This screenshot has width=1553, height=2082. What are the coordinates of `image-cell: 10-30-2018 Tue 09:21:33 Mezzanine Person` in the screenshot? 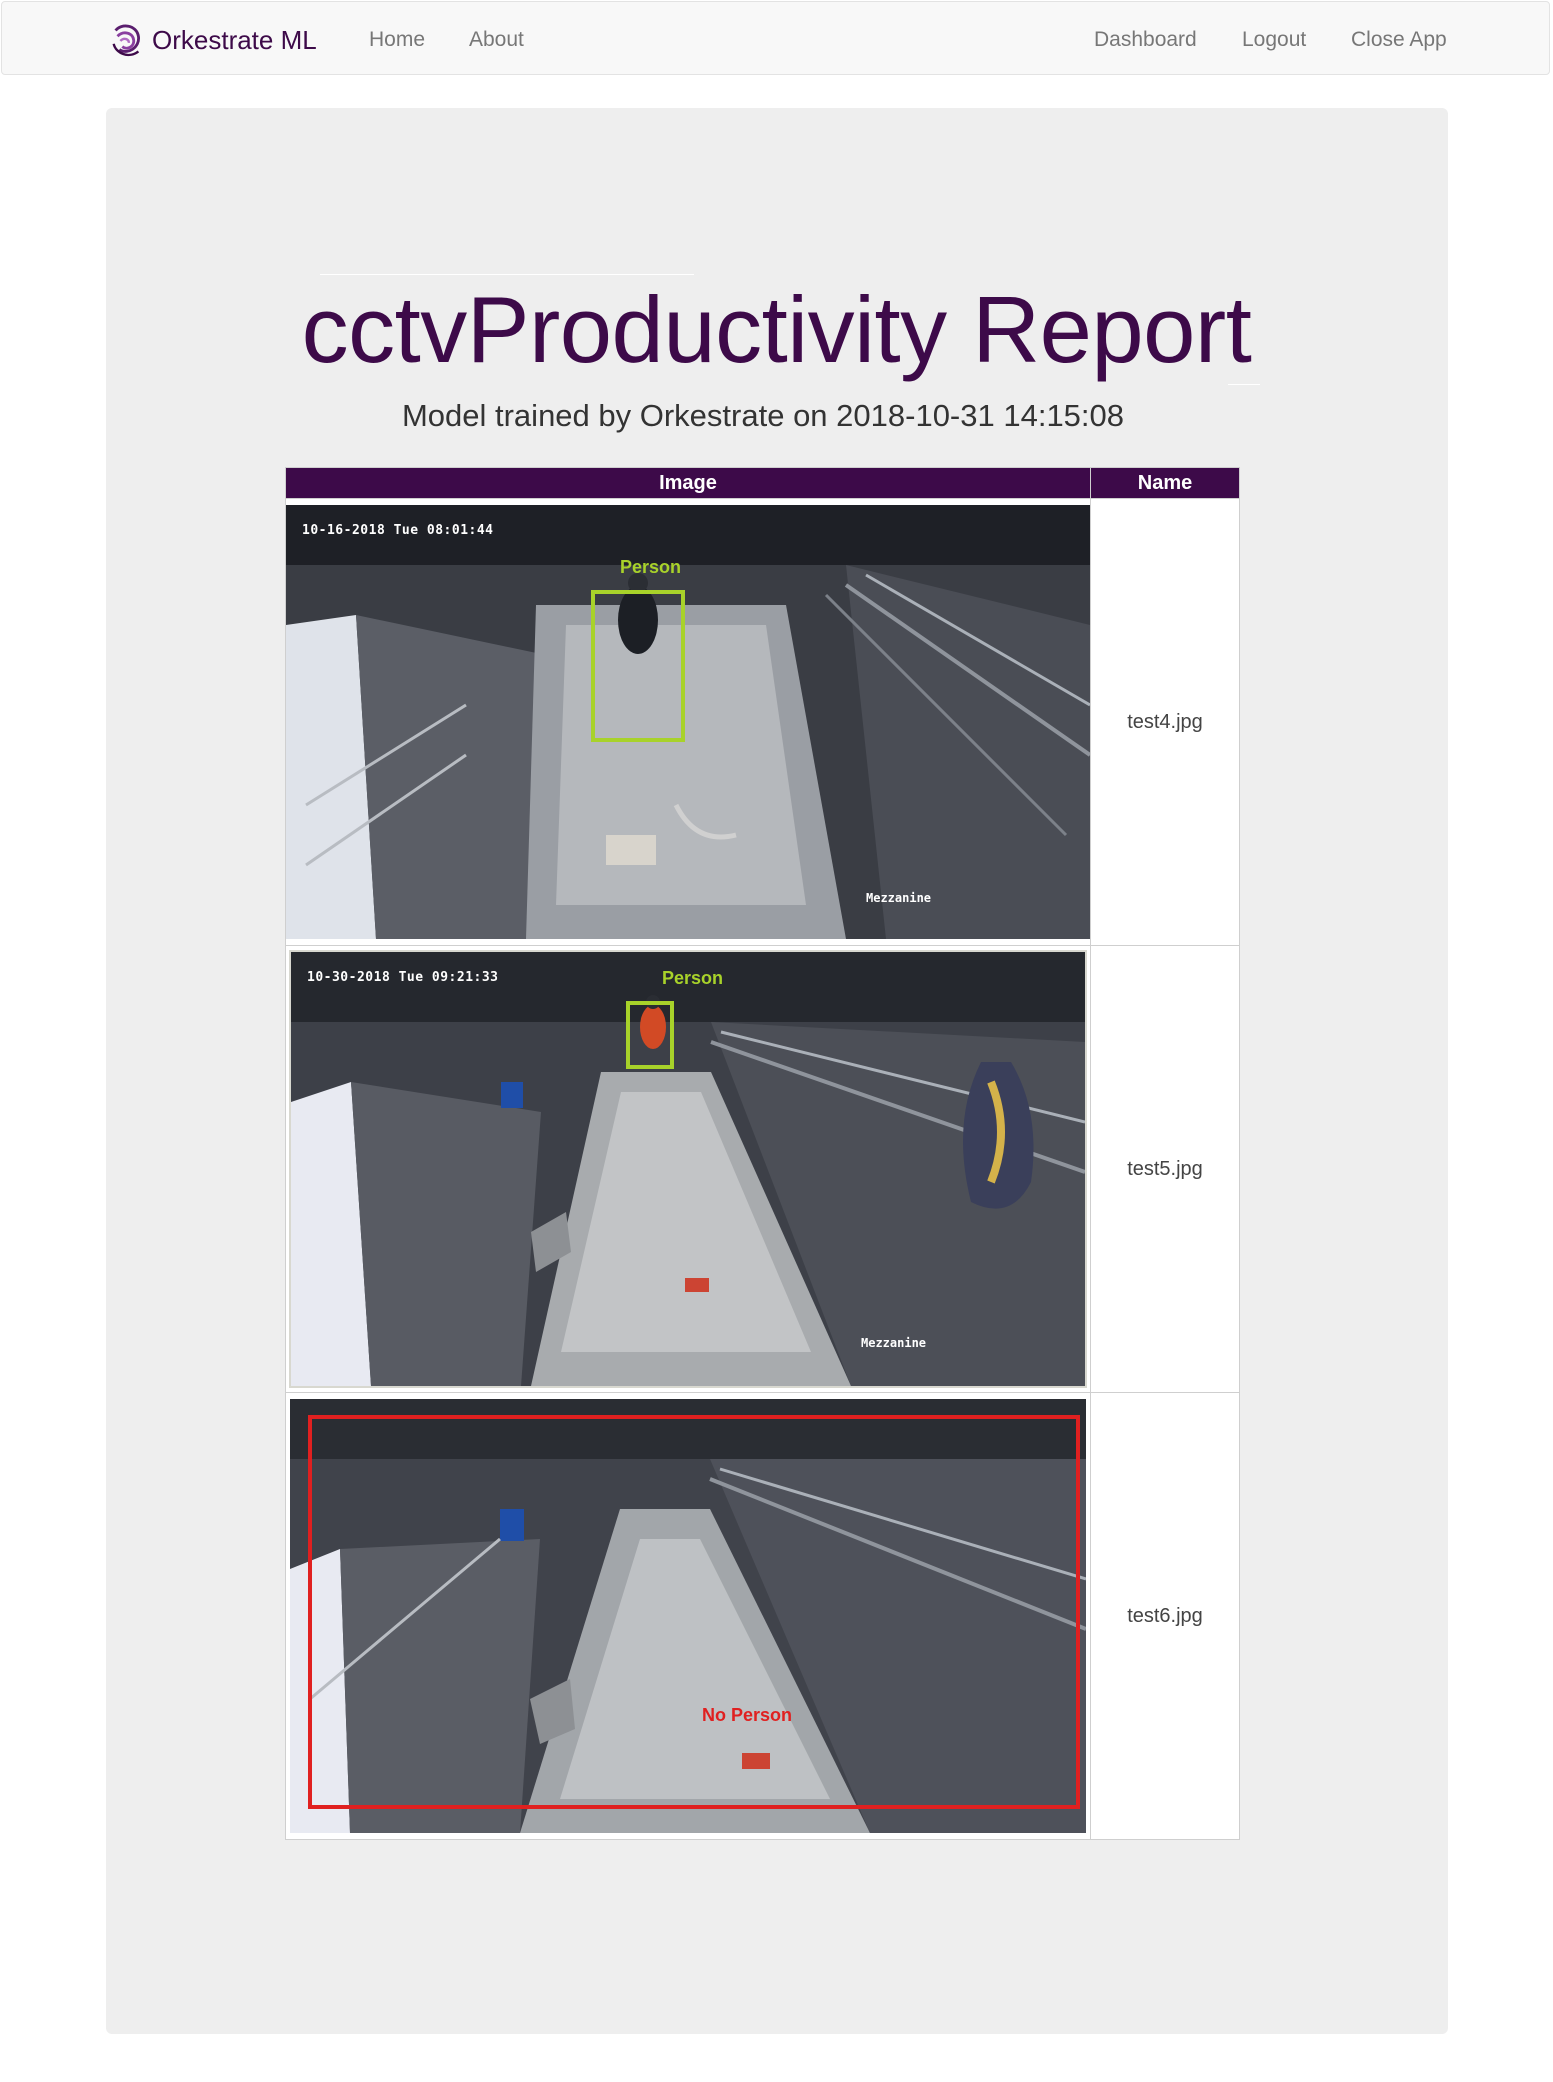 It's located at (688, 1169).